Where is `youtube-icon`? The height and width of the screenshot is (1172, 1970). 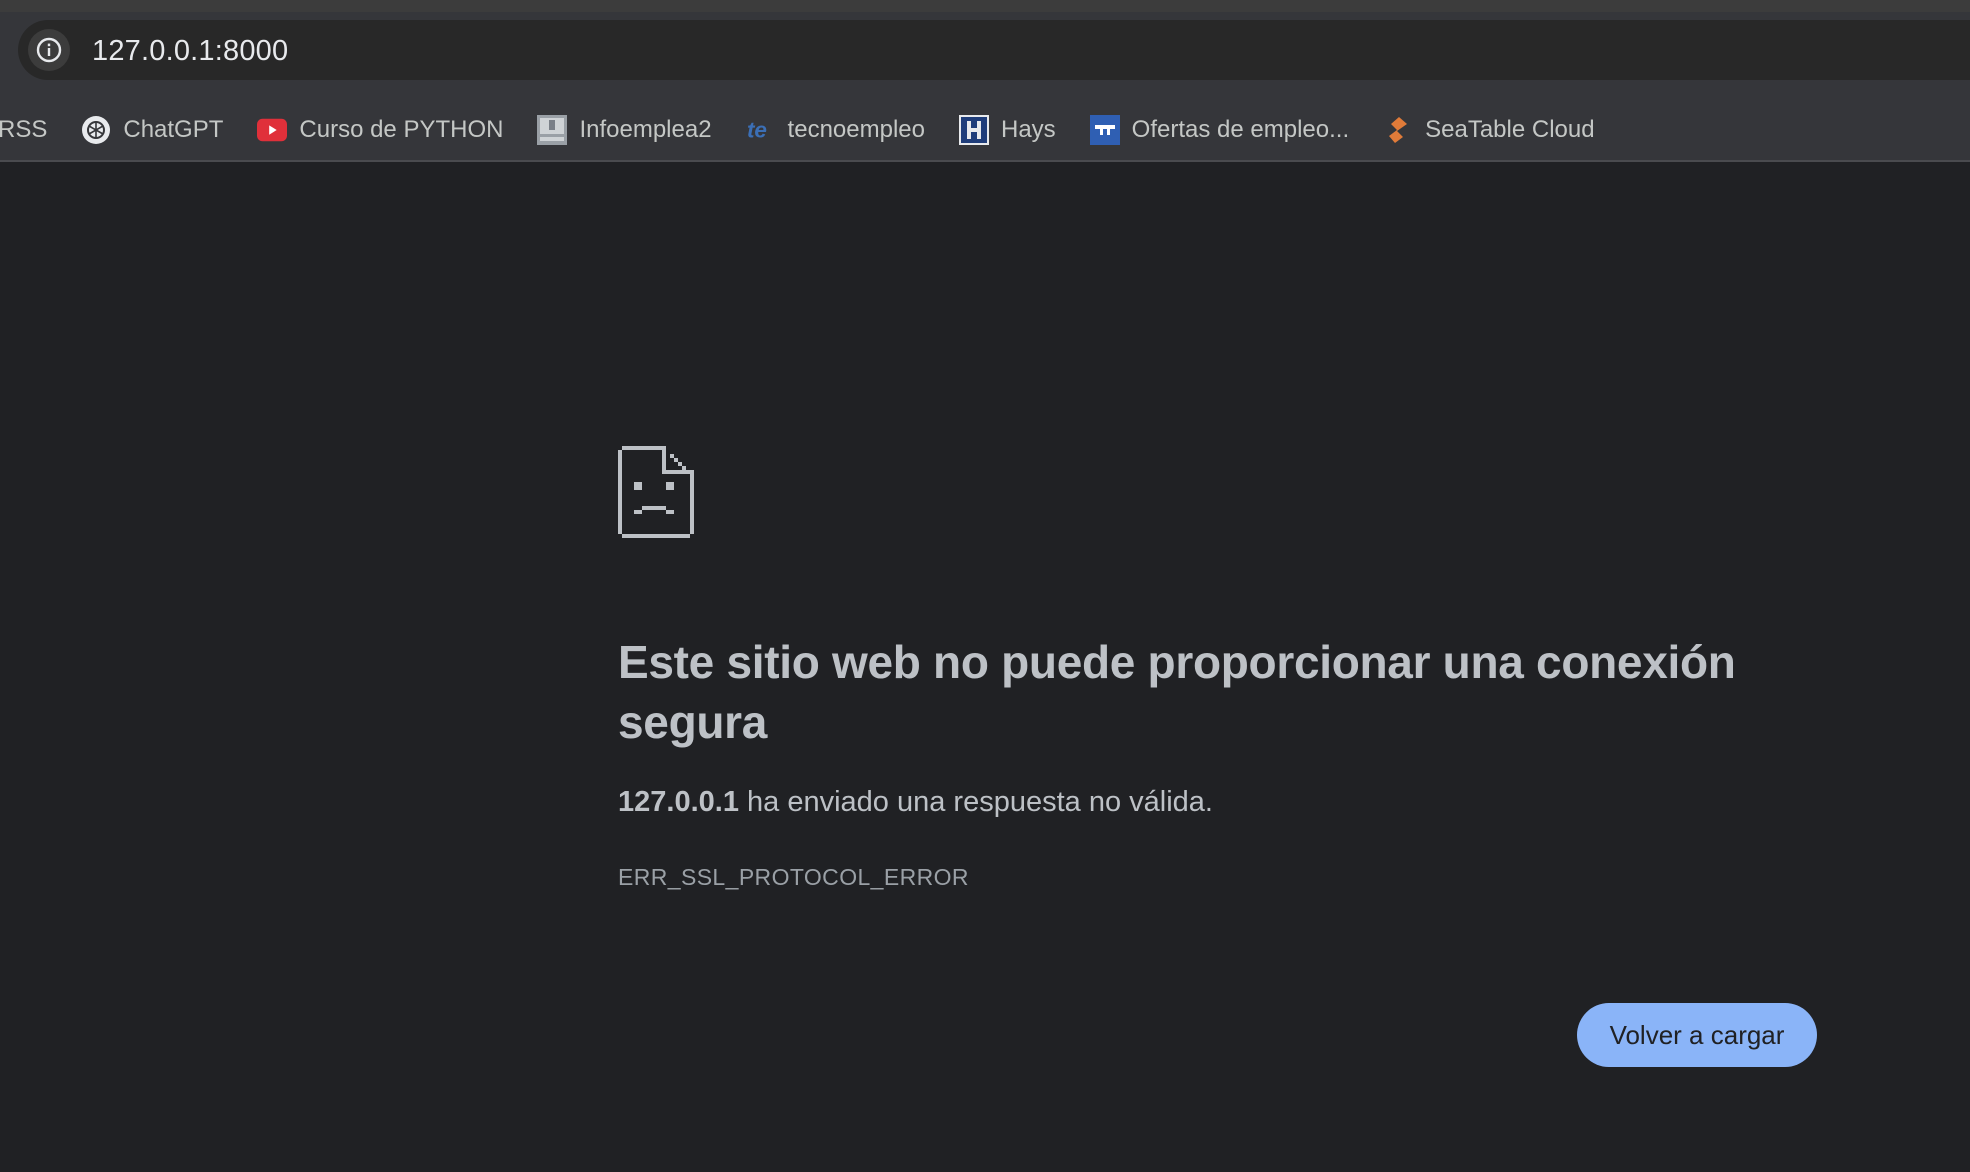
youtube-icon is located at coordinates (272, 130).